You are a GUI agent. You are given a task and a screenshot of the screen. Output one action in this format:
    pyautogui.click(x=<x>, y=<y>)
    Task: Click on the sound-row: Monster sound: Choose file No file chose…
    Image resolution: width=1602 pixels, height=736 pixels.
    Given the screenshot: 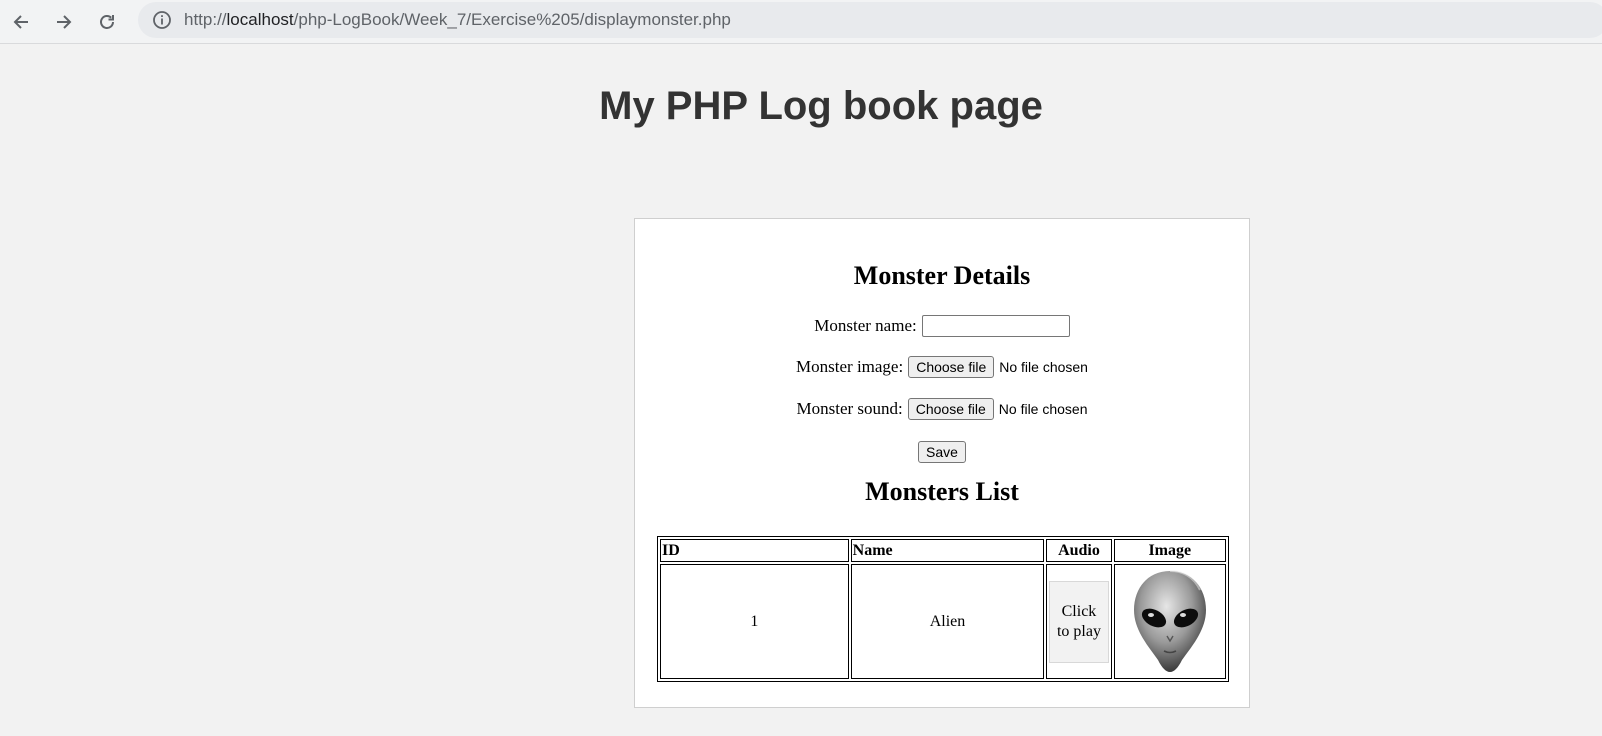 What is the action you would take?
    pyautogui.click(x=942, y=409)
    